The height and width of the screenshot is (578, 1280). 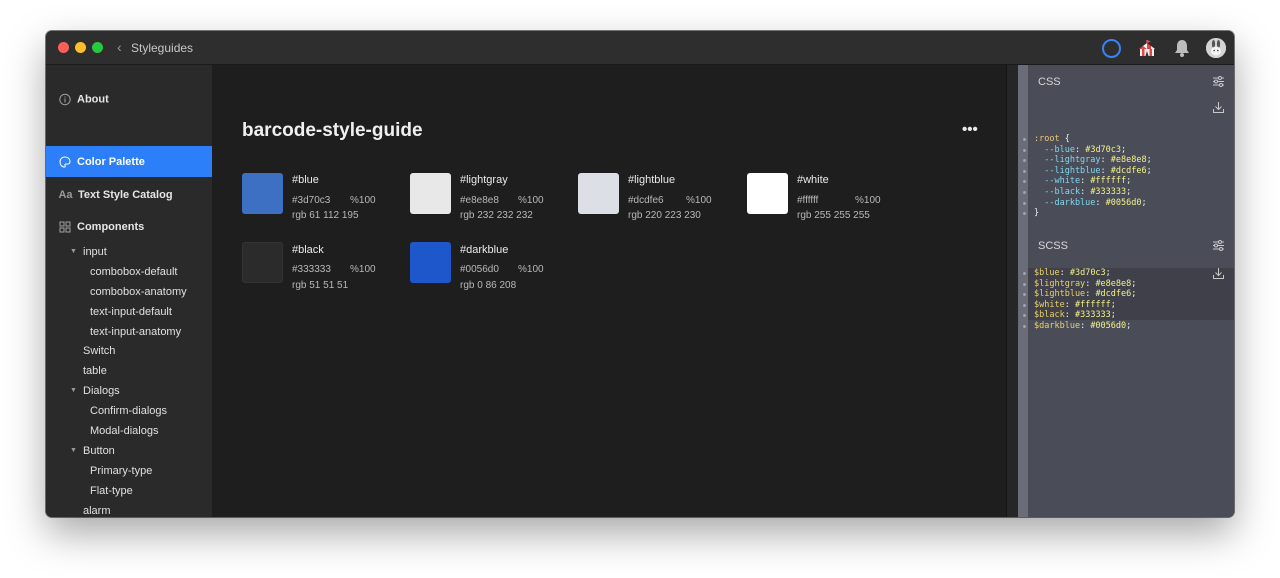 What do you see at coordinates (496, 215) in the screenshot?
I see `color-rgb: rgb 232 232 232` at bounding box center [496, 215].